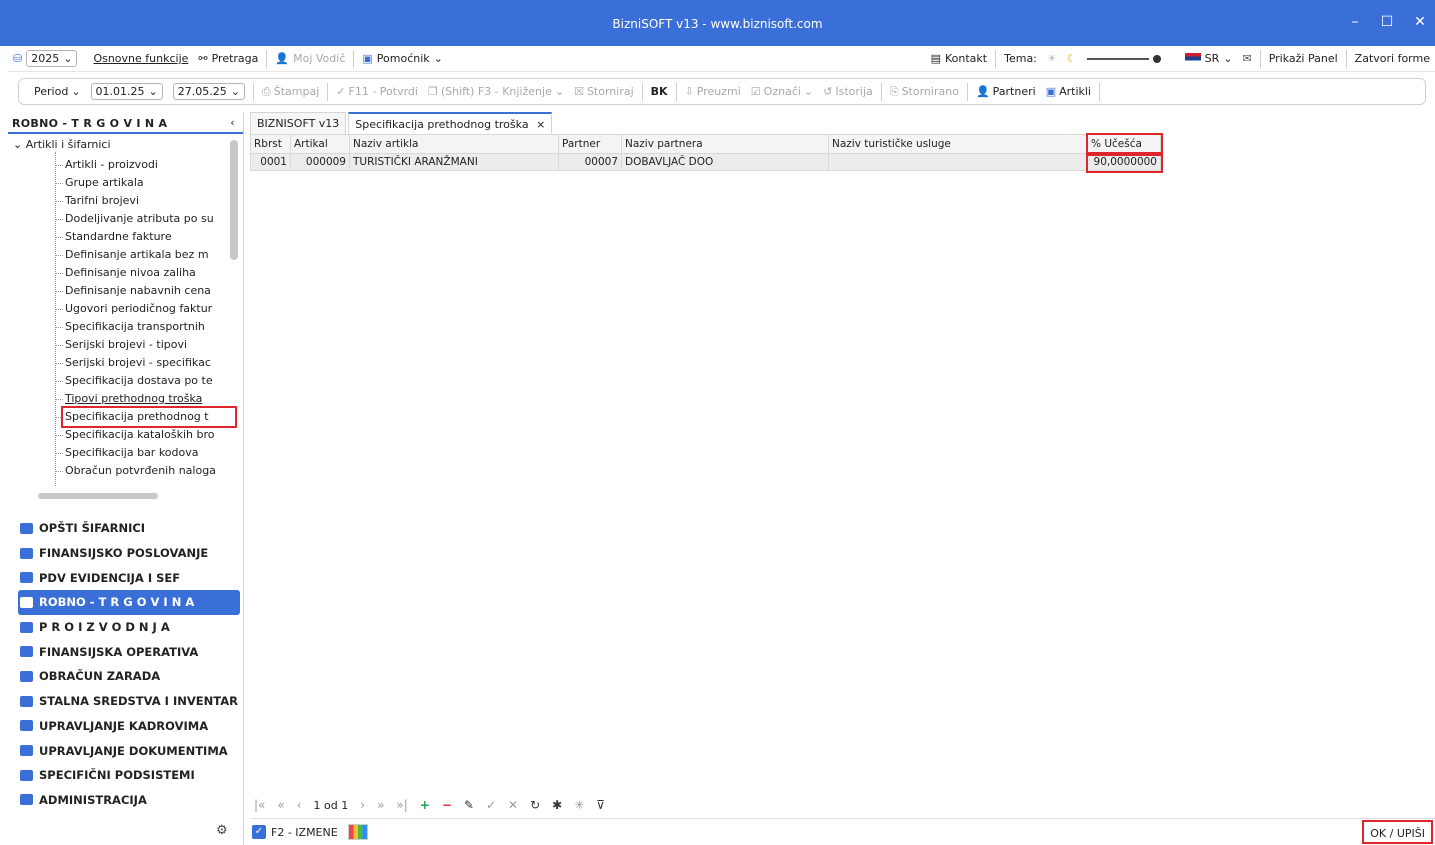 The width and height of the screenshot is (1435, 845). I want to click on moon-icon: ☾, so click(1072, 59).